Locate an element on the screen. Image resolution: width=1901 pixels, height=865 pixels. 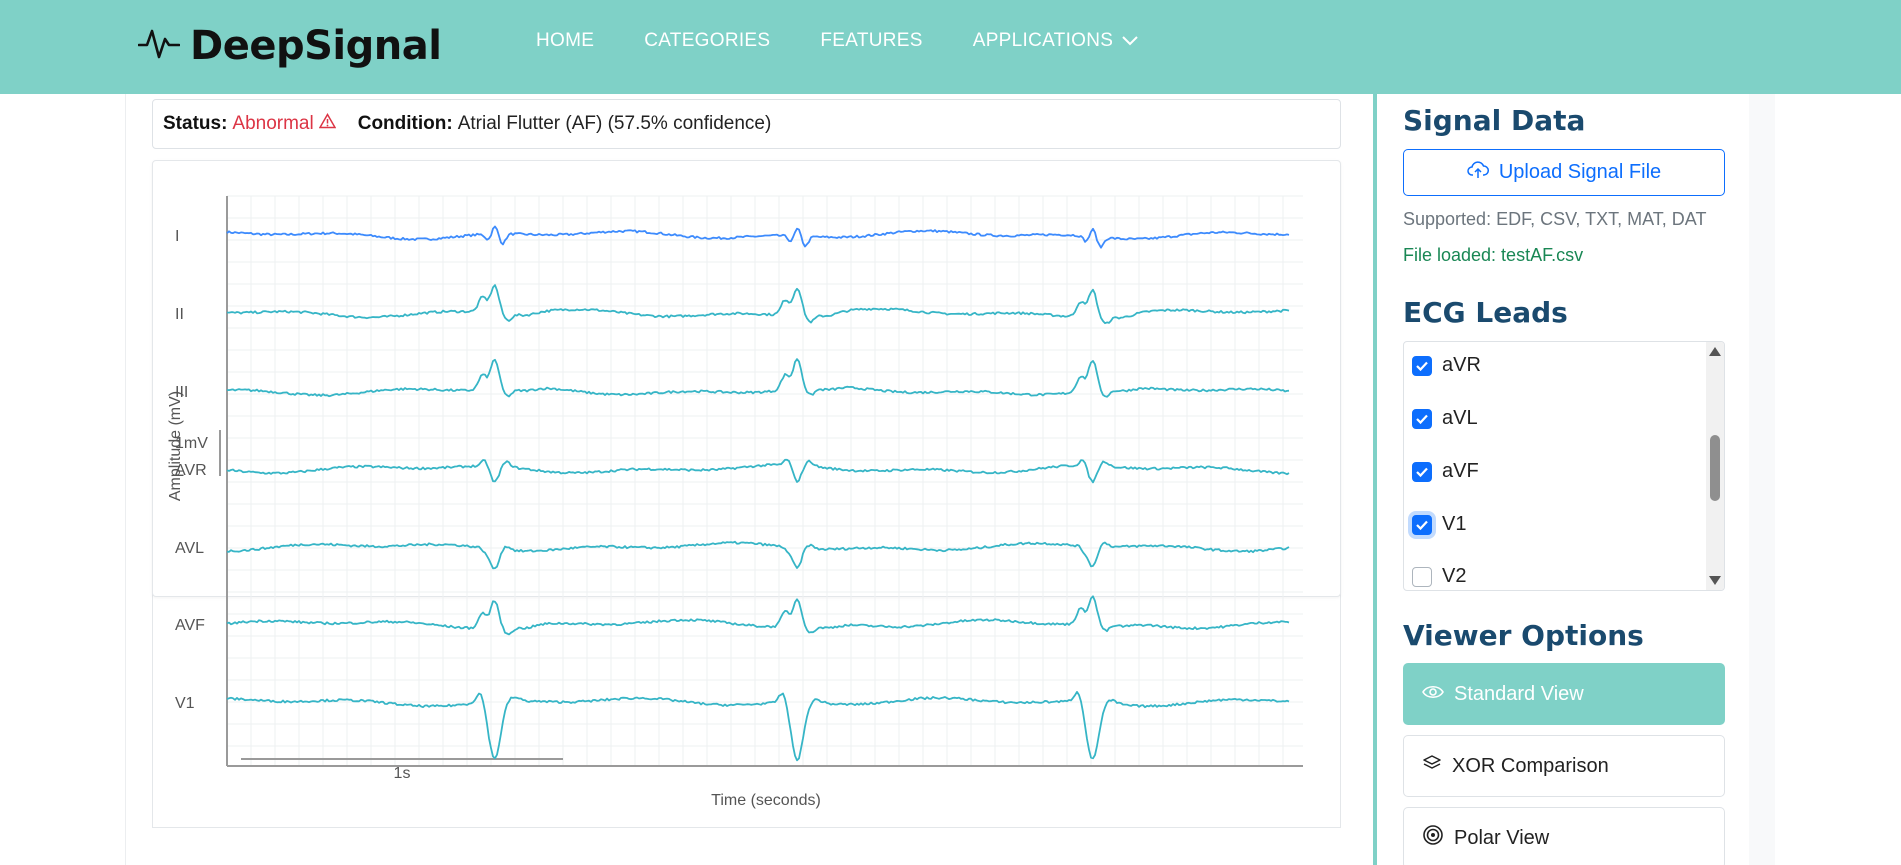
nav-features: FEATURES is located at coordinates (871, 41).